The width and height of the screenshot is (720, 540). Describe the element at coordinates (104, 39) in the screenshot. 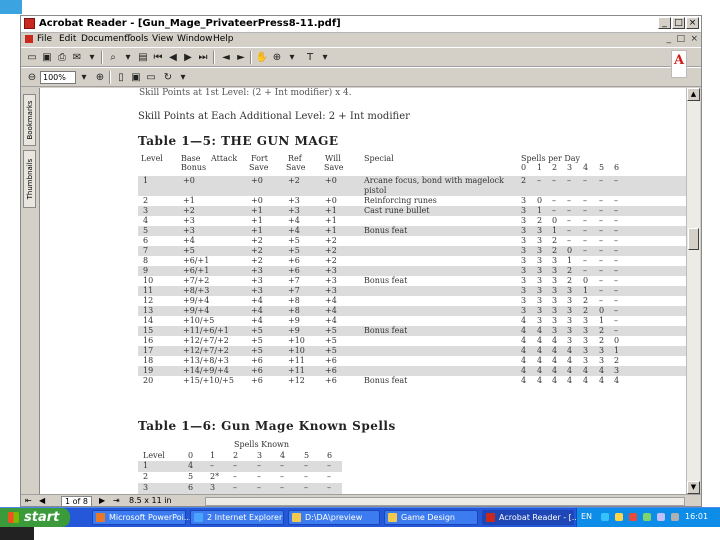

I see `menu-document: Document` at that location.